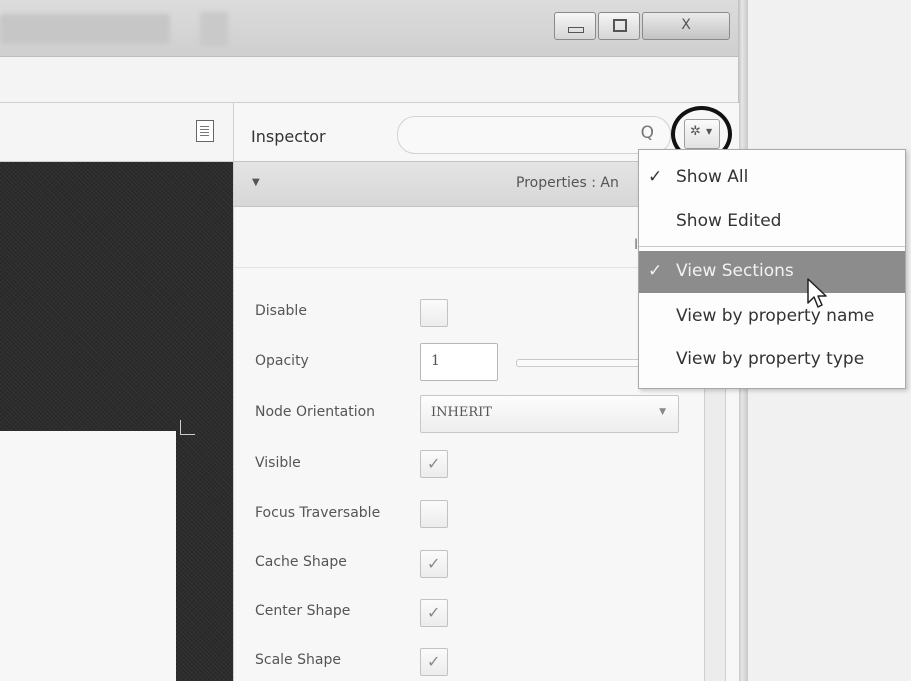  What do you see at coordinates (434, 514) in the screenshot?
I see `focus-traversable-checkbox` at bounding box center [434, 514].